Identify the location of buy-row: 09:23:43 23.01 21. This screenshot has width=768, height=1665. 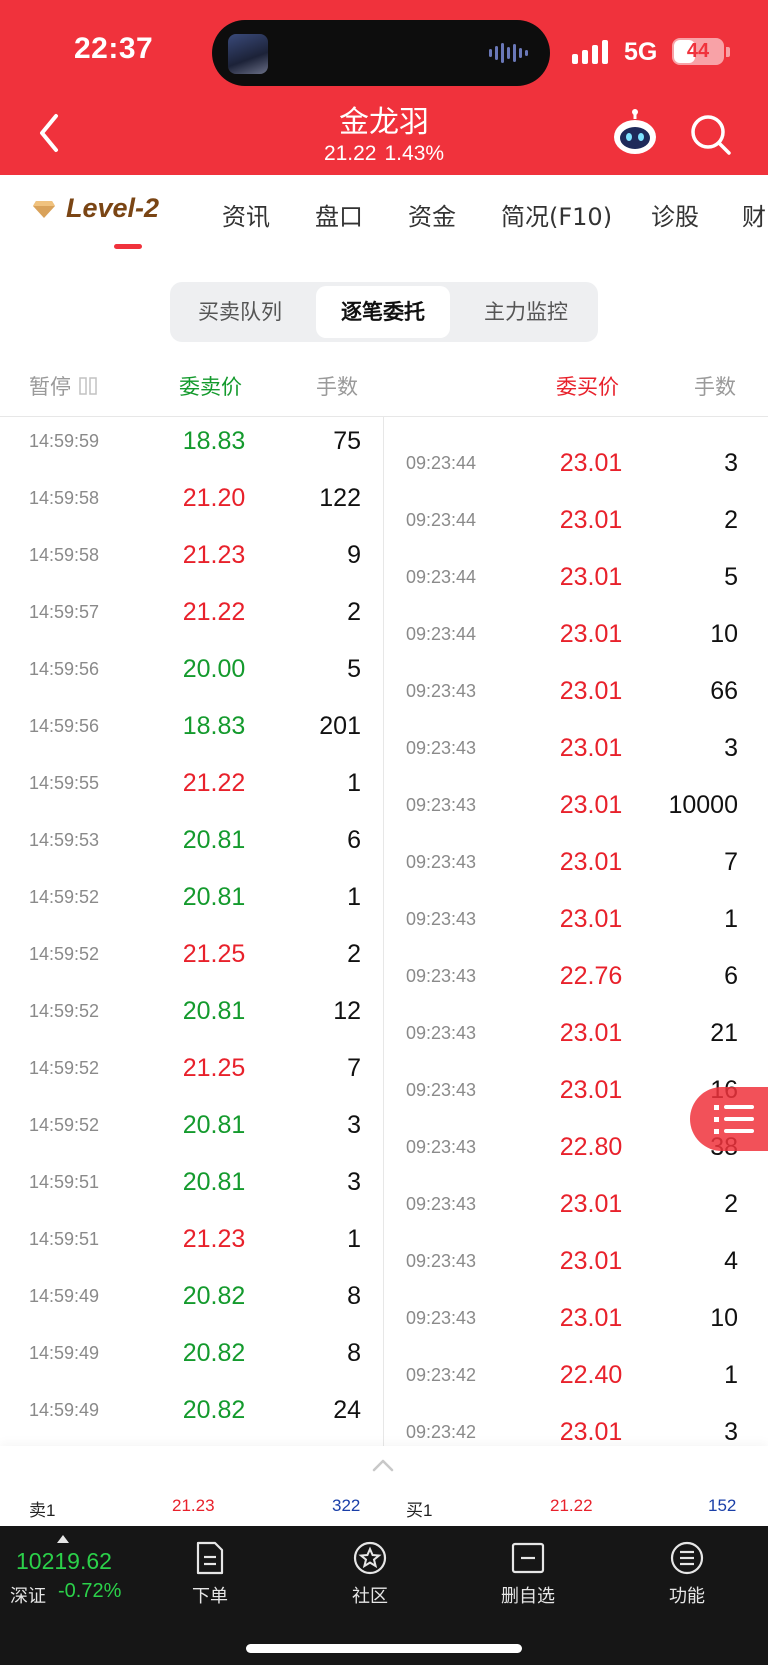
(576, 1037).